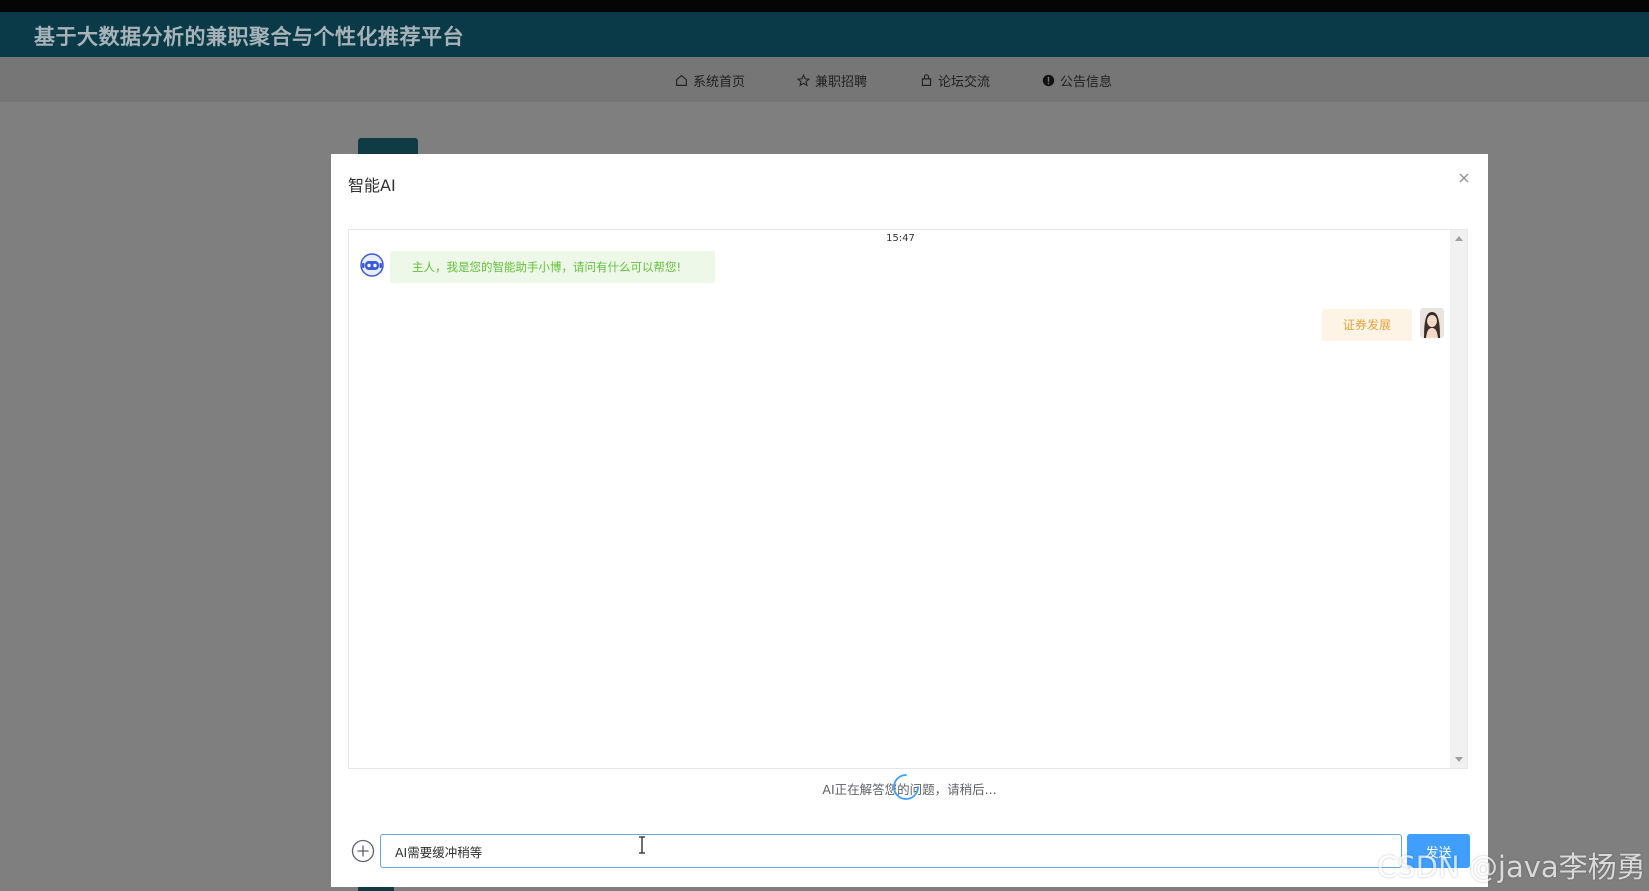  Describe the element at coordinates (1086, 82) in the screenshot. I see `nav-item-label: 公告信息` at that location.